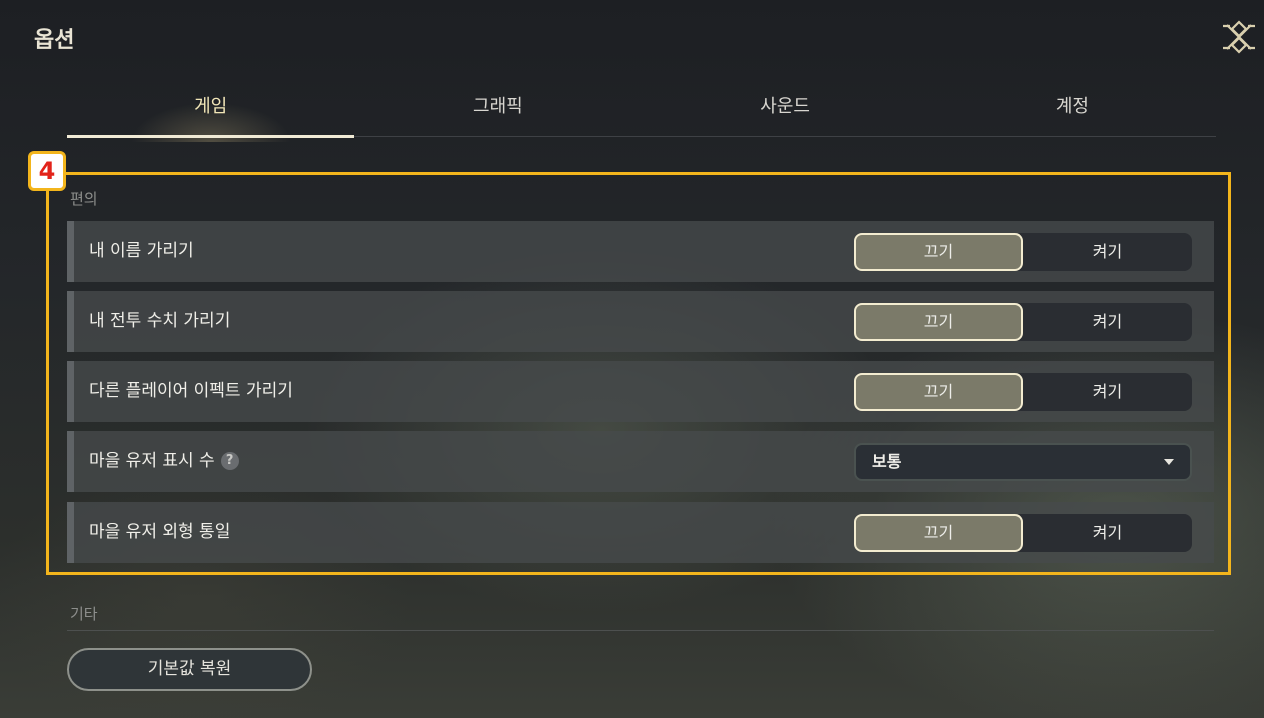  I want to click on setting-label-text: 마을 유저 표시 수, so click(152, 461).